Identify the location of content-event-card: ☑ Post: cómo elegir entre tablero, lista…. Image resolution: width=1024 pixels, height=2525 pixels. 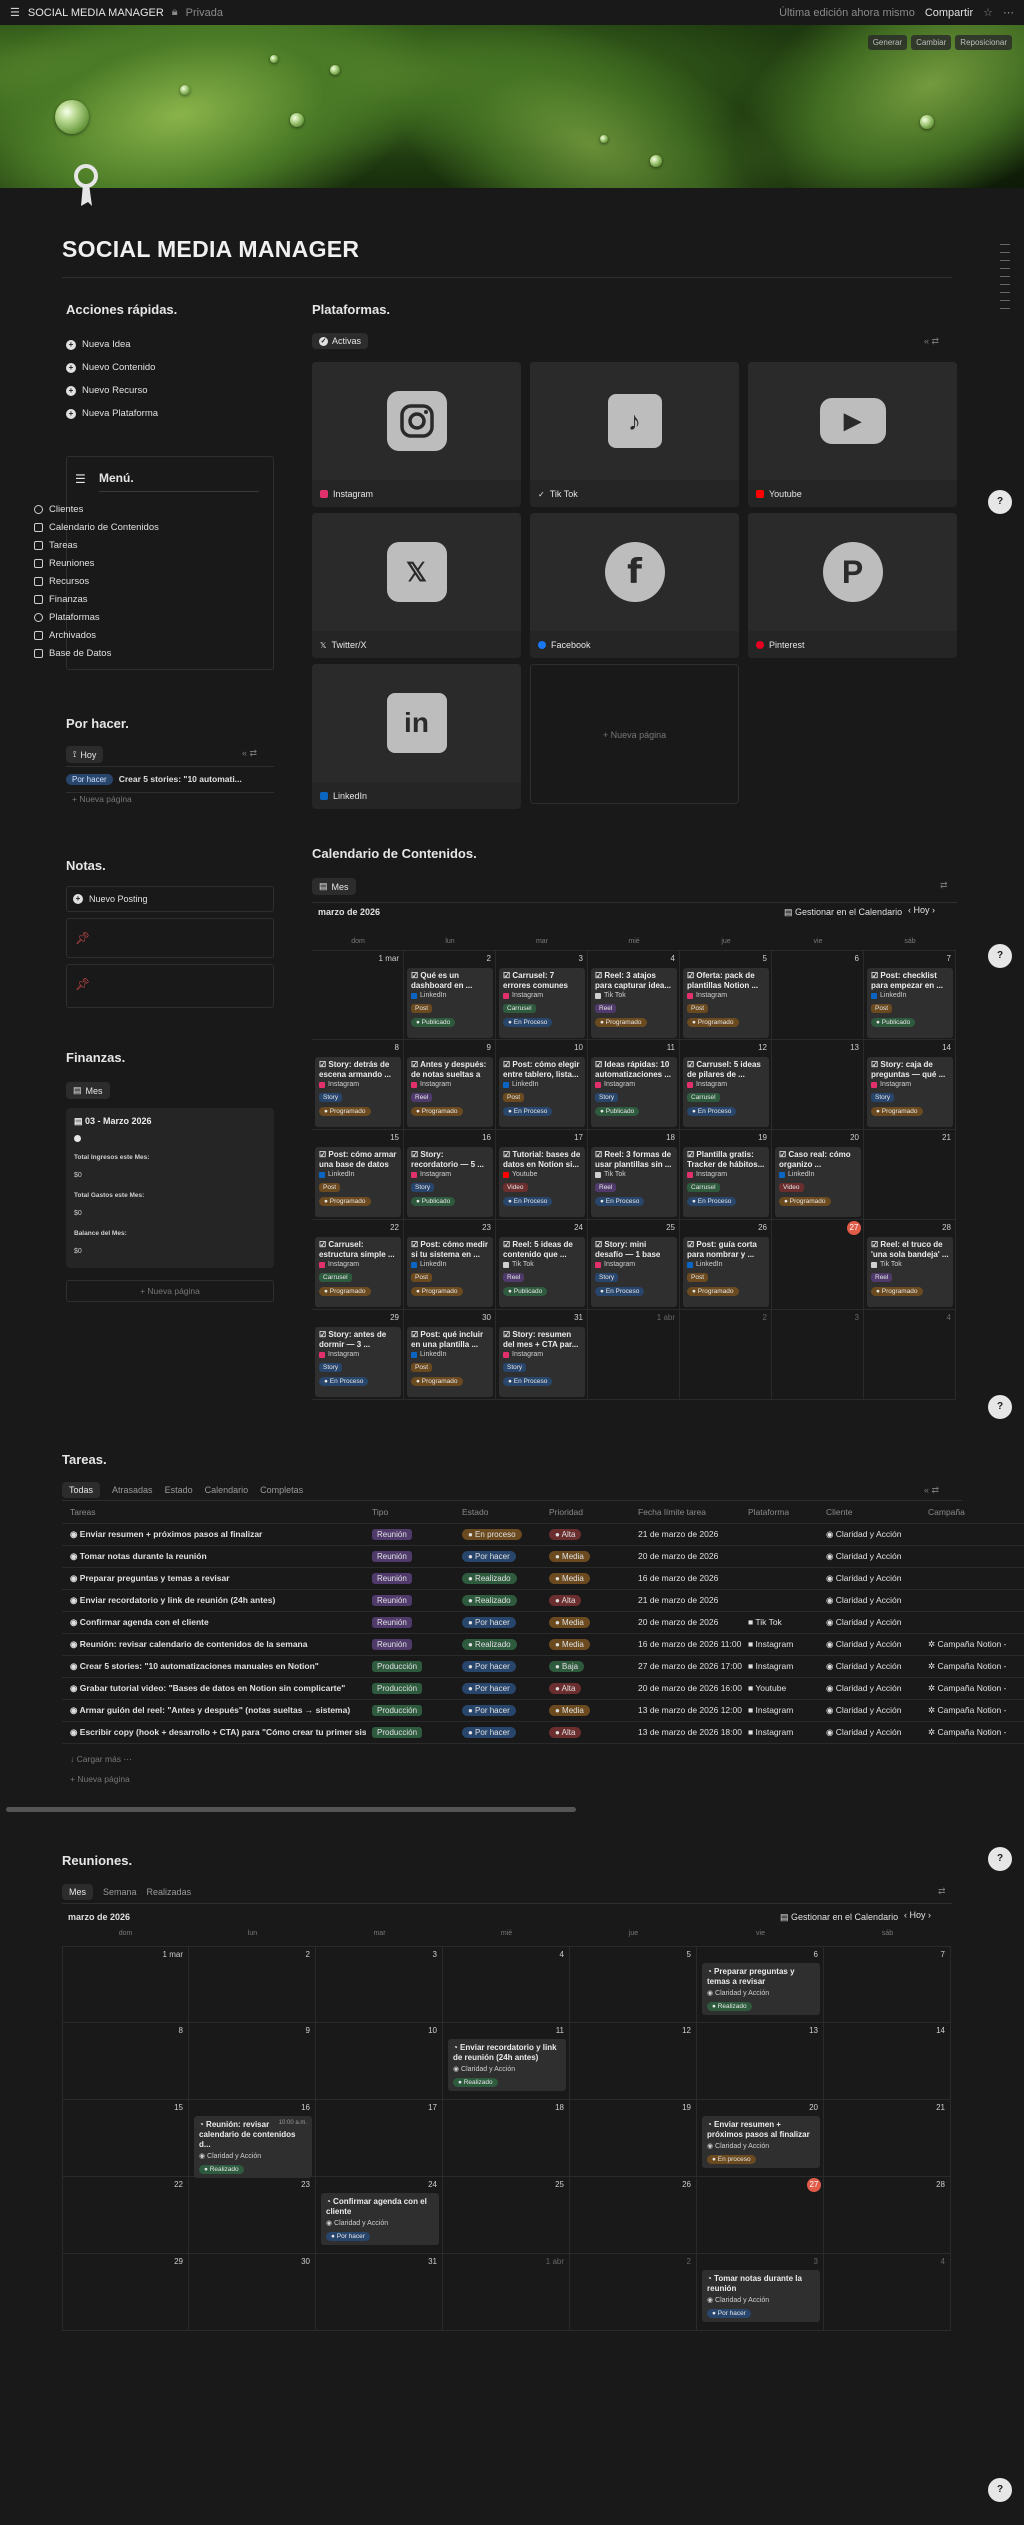
(542, 1092).